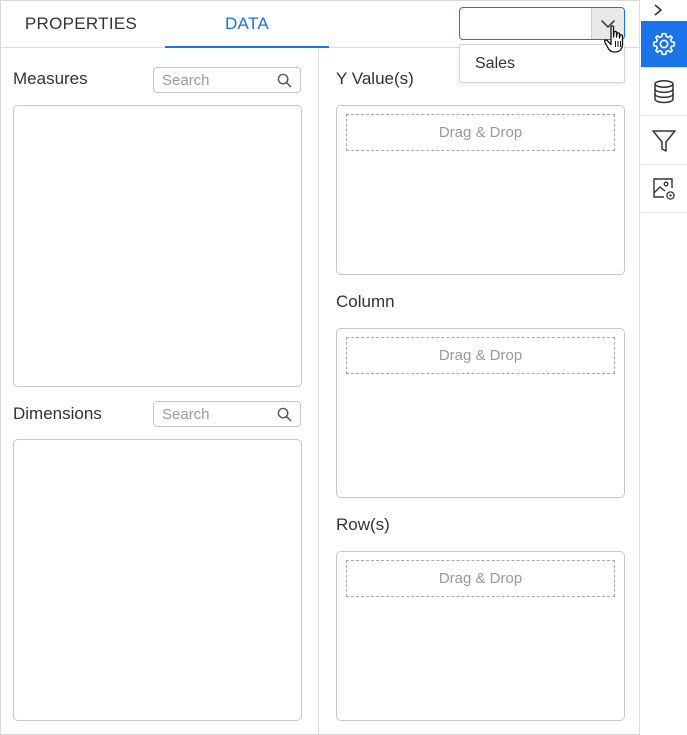 This screenshot has height=735, width=687. I want to click on y-values-title: Y Value(s), so click(375, 78).